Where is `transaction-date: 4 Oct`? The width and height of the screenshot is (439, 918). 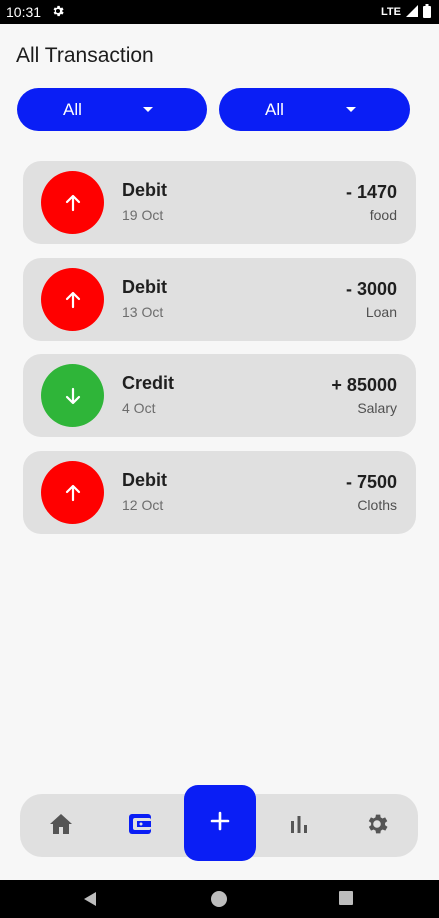
transaction-date: 4 Oct is located at coordinates (139, 408).